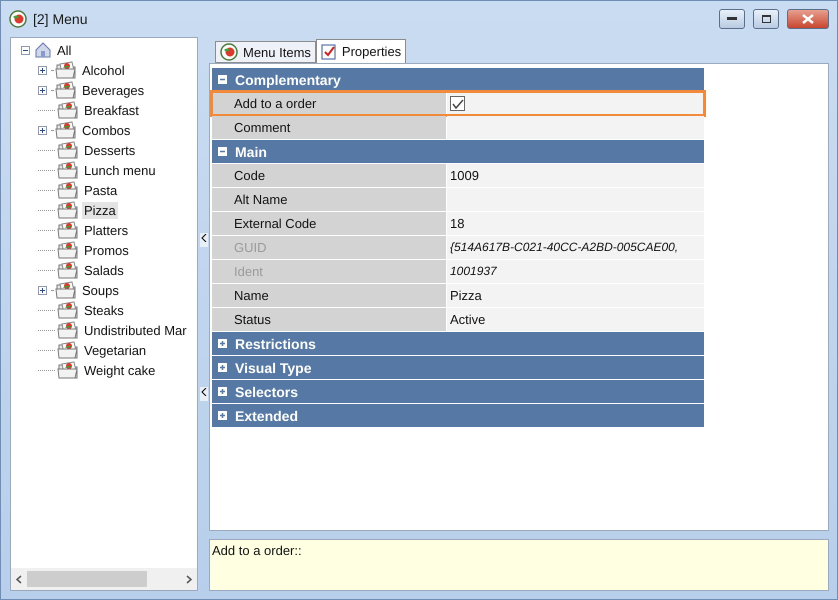  I want to click on category-header: Restrictions, so click(458, 343).